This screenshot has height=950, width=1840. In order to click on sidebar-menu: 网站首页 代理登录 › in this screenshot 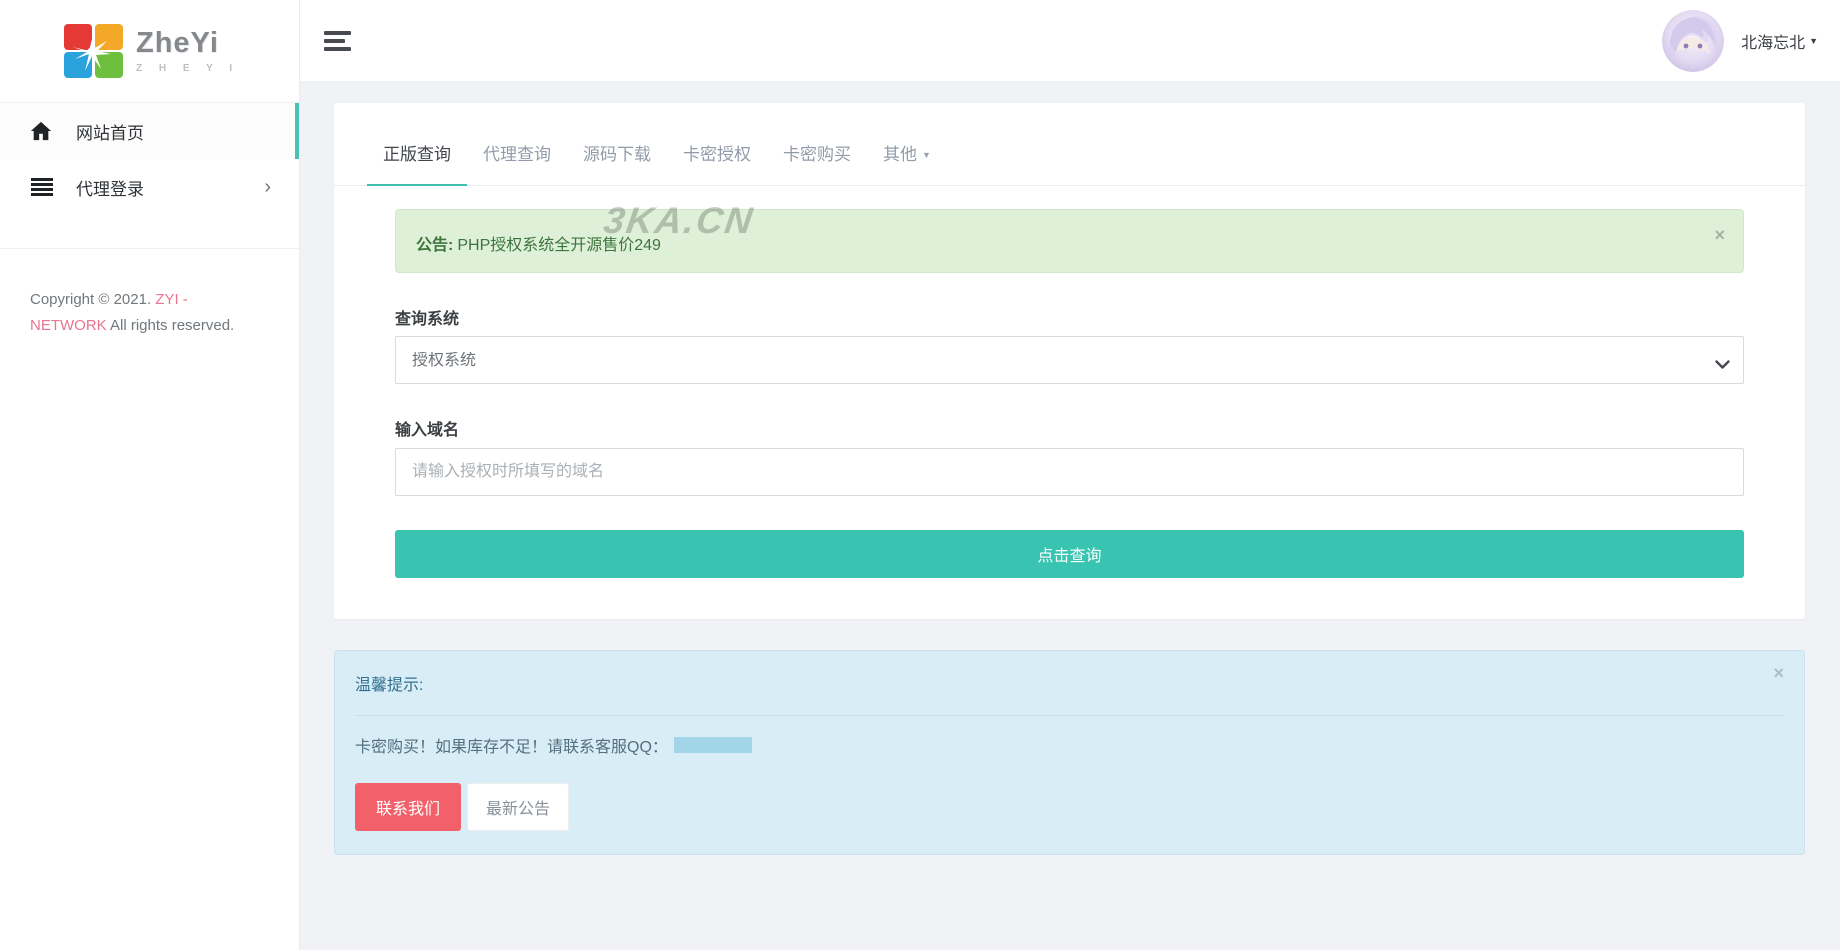, I will do `click(149, 176)`.